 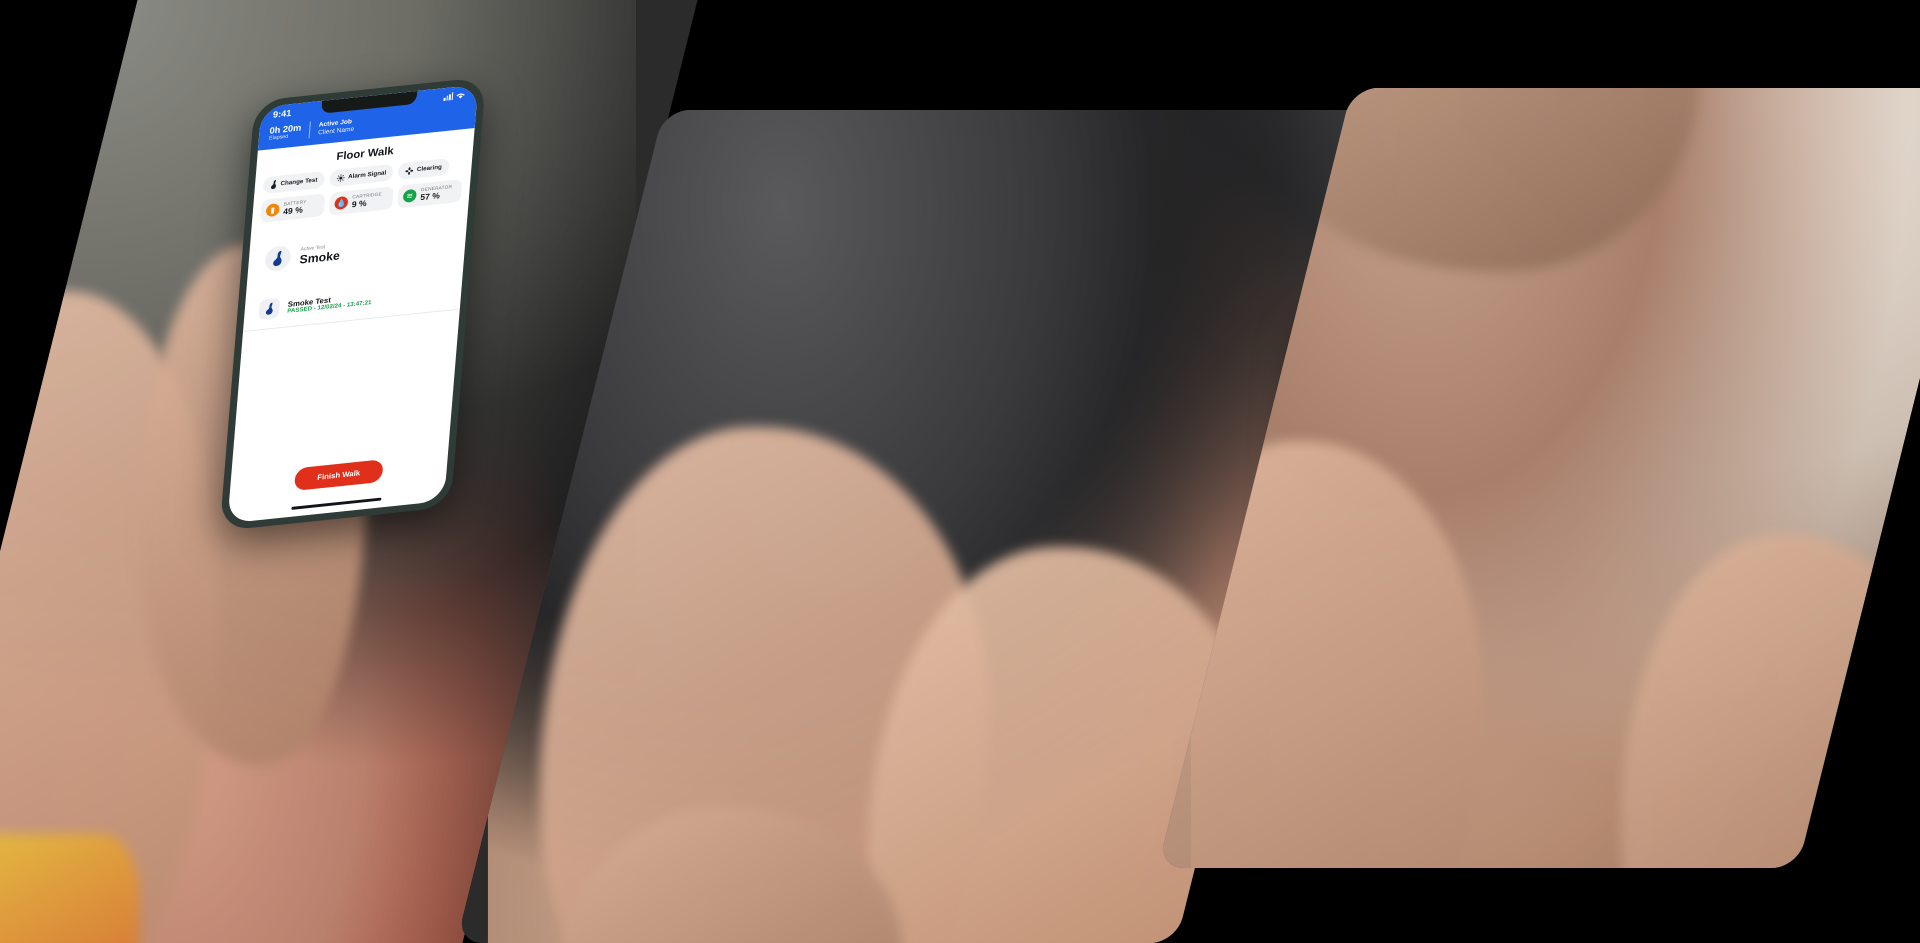 What do you see at coordinates (272, 210) in the screenshot?
I see `battery-icon: ▮` at bounding box center [272, 210].